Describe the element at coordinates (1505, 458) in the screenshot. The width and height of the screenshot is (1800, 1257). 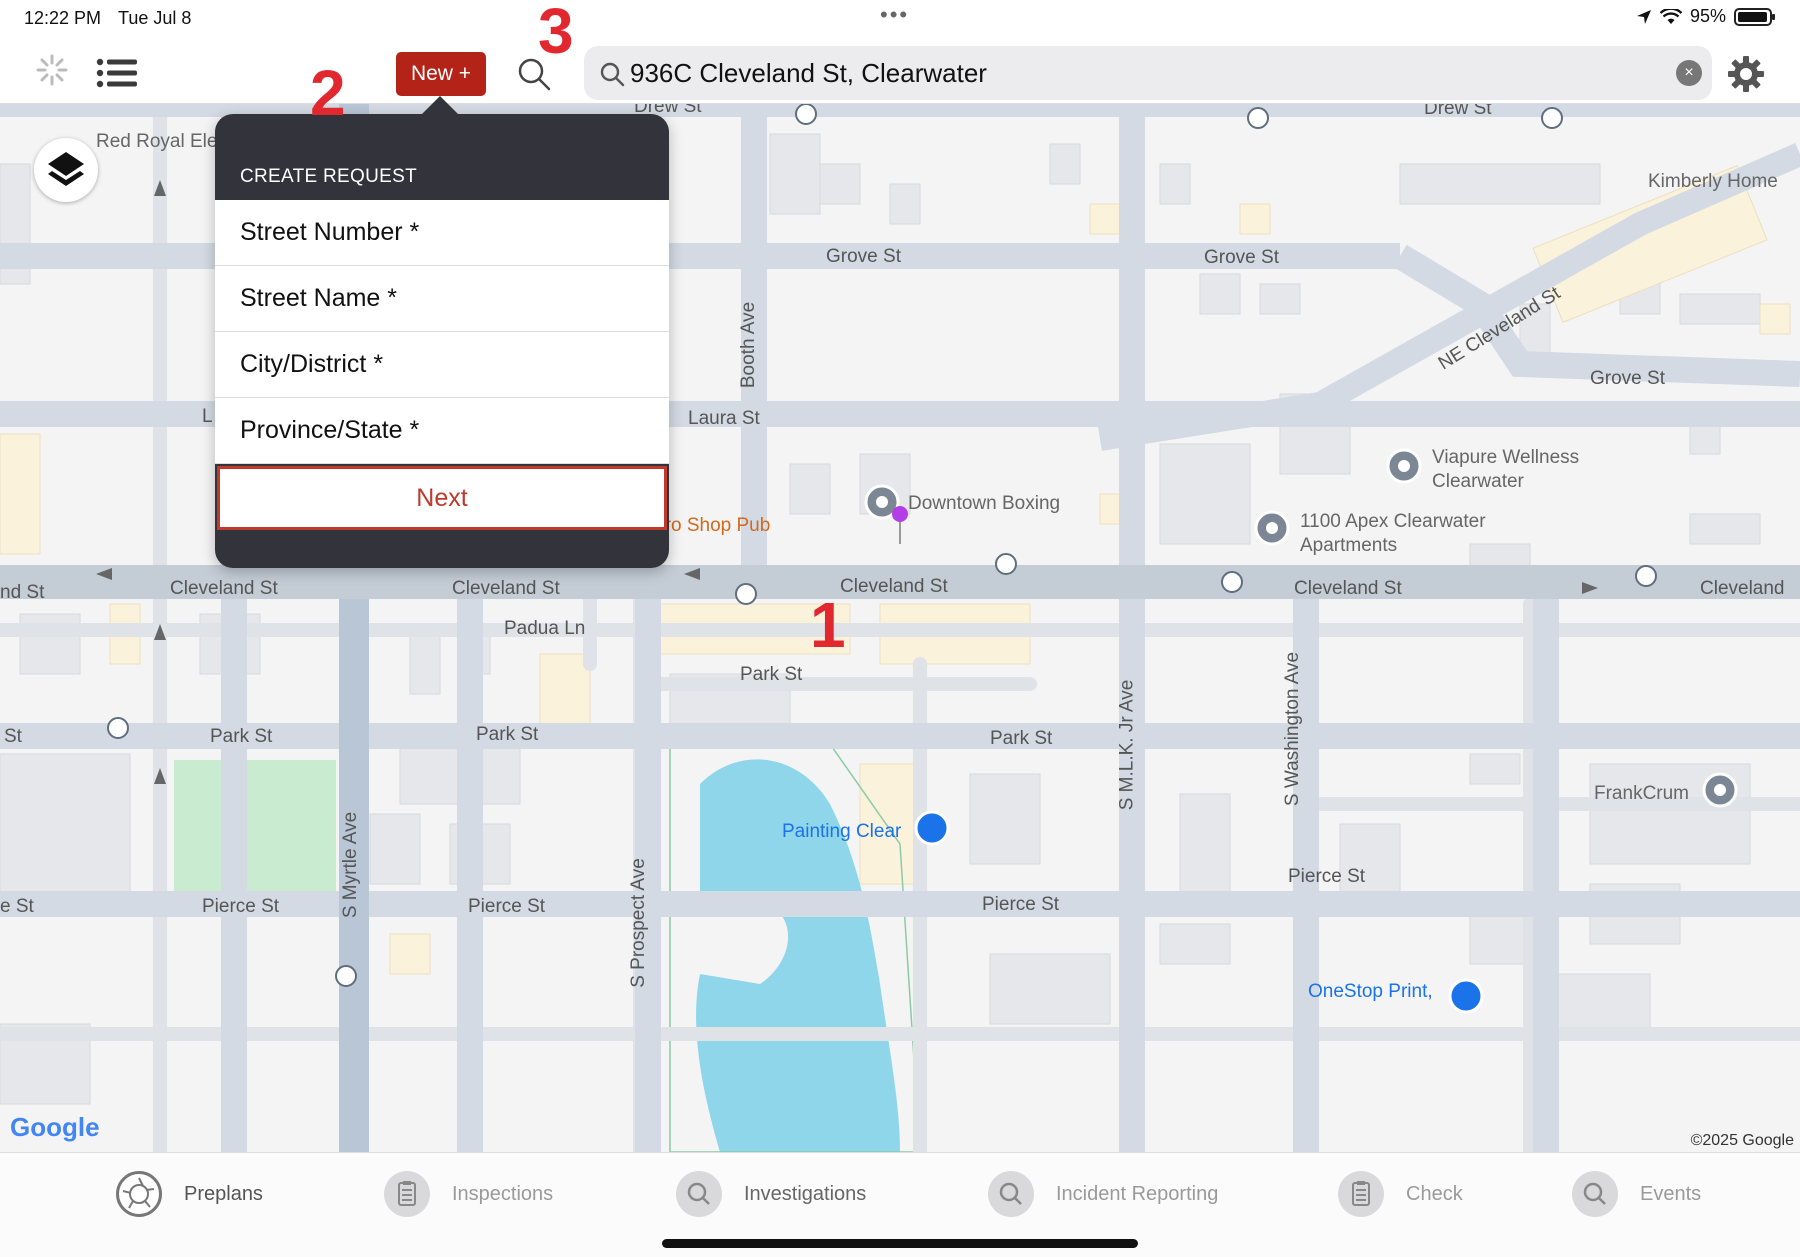
I see `poi-label: Viapure Wellness` at that location.